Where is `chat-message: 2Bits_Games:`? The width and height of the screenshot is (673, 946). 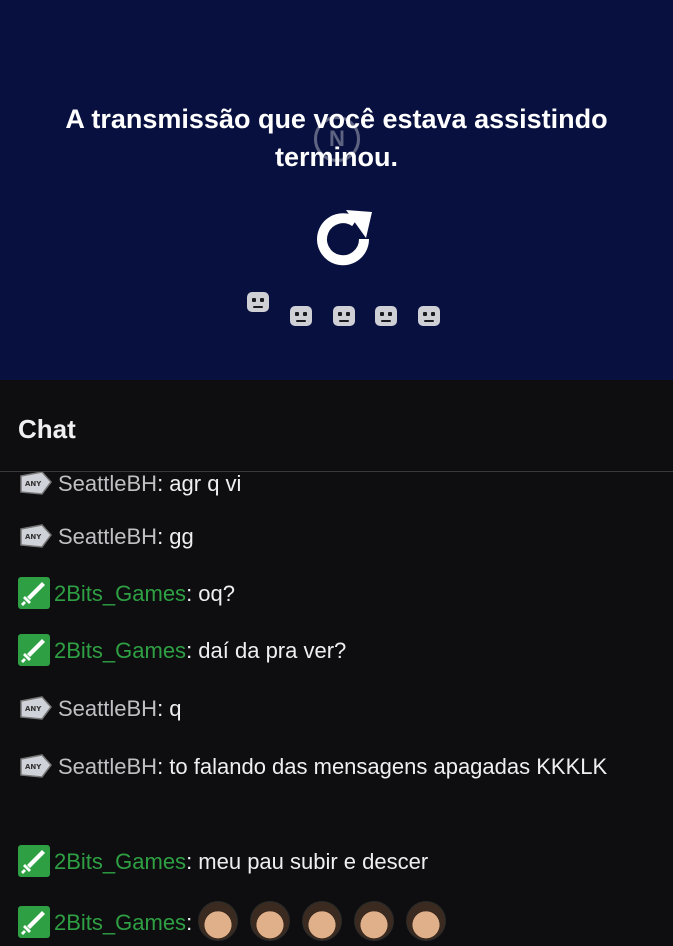 chat-message: 2Bits_Games: is located at coordinates (338, 922).